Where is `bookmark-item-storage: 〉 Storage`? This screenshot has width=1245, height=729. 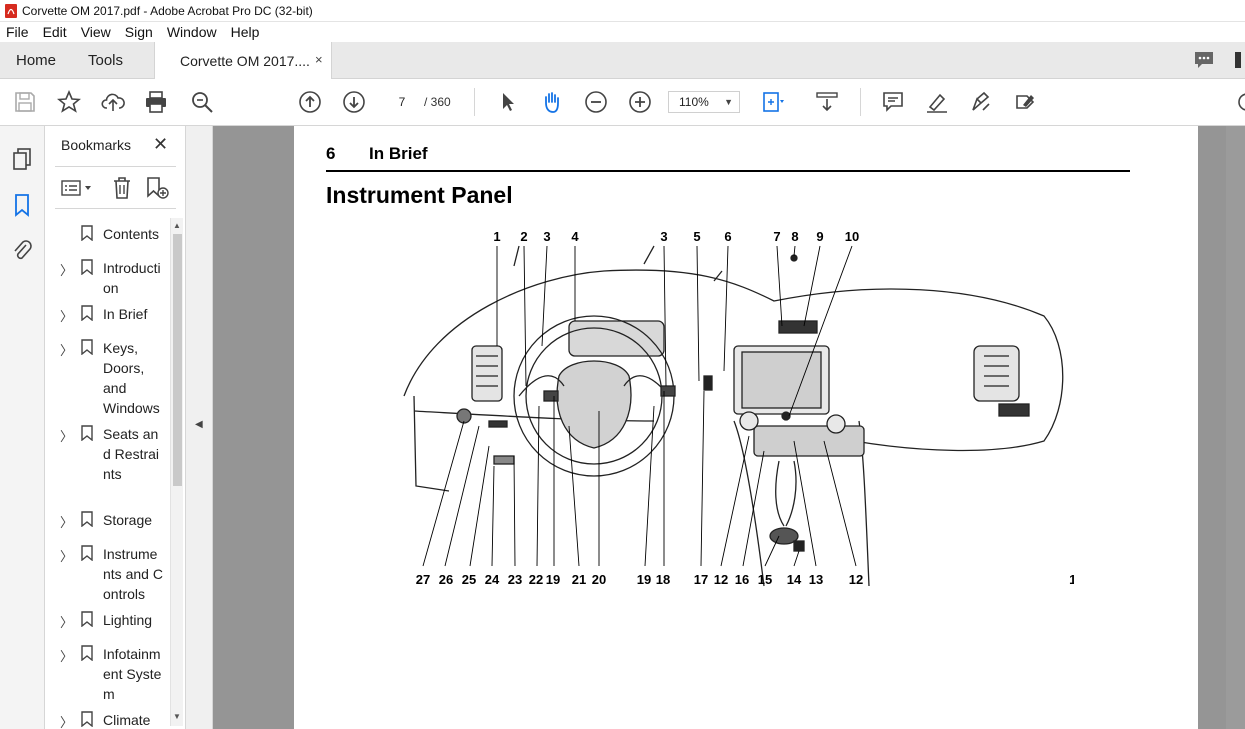
bookmark-item-storage: 〉 Storage is located at coordinates (107, 522).